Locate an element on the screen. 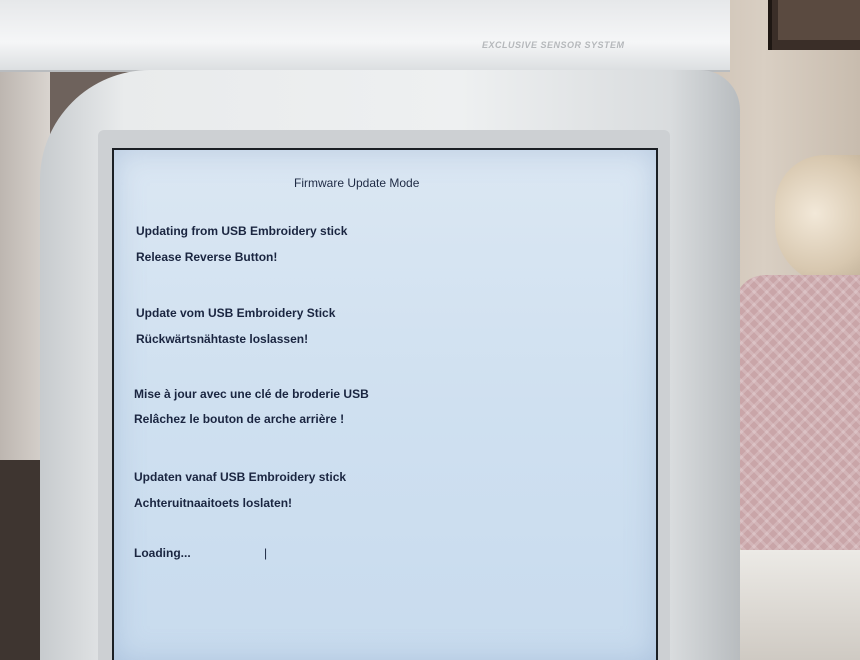  message-en-line2: Release Reverse Button! is located at coordinates (207, 257).